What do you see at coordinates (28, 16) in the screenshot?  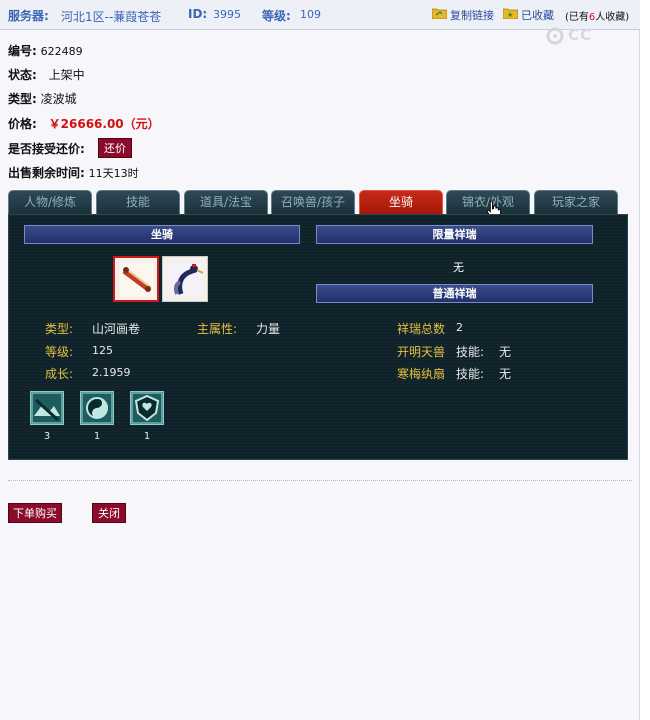 I see `server-label: 服务器:` at bounding box center [28, 16].